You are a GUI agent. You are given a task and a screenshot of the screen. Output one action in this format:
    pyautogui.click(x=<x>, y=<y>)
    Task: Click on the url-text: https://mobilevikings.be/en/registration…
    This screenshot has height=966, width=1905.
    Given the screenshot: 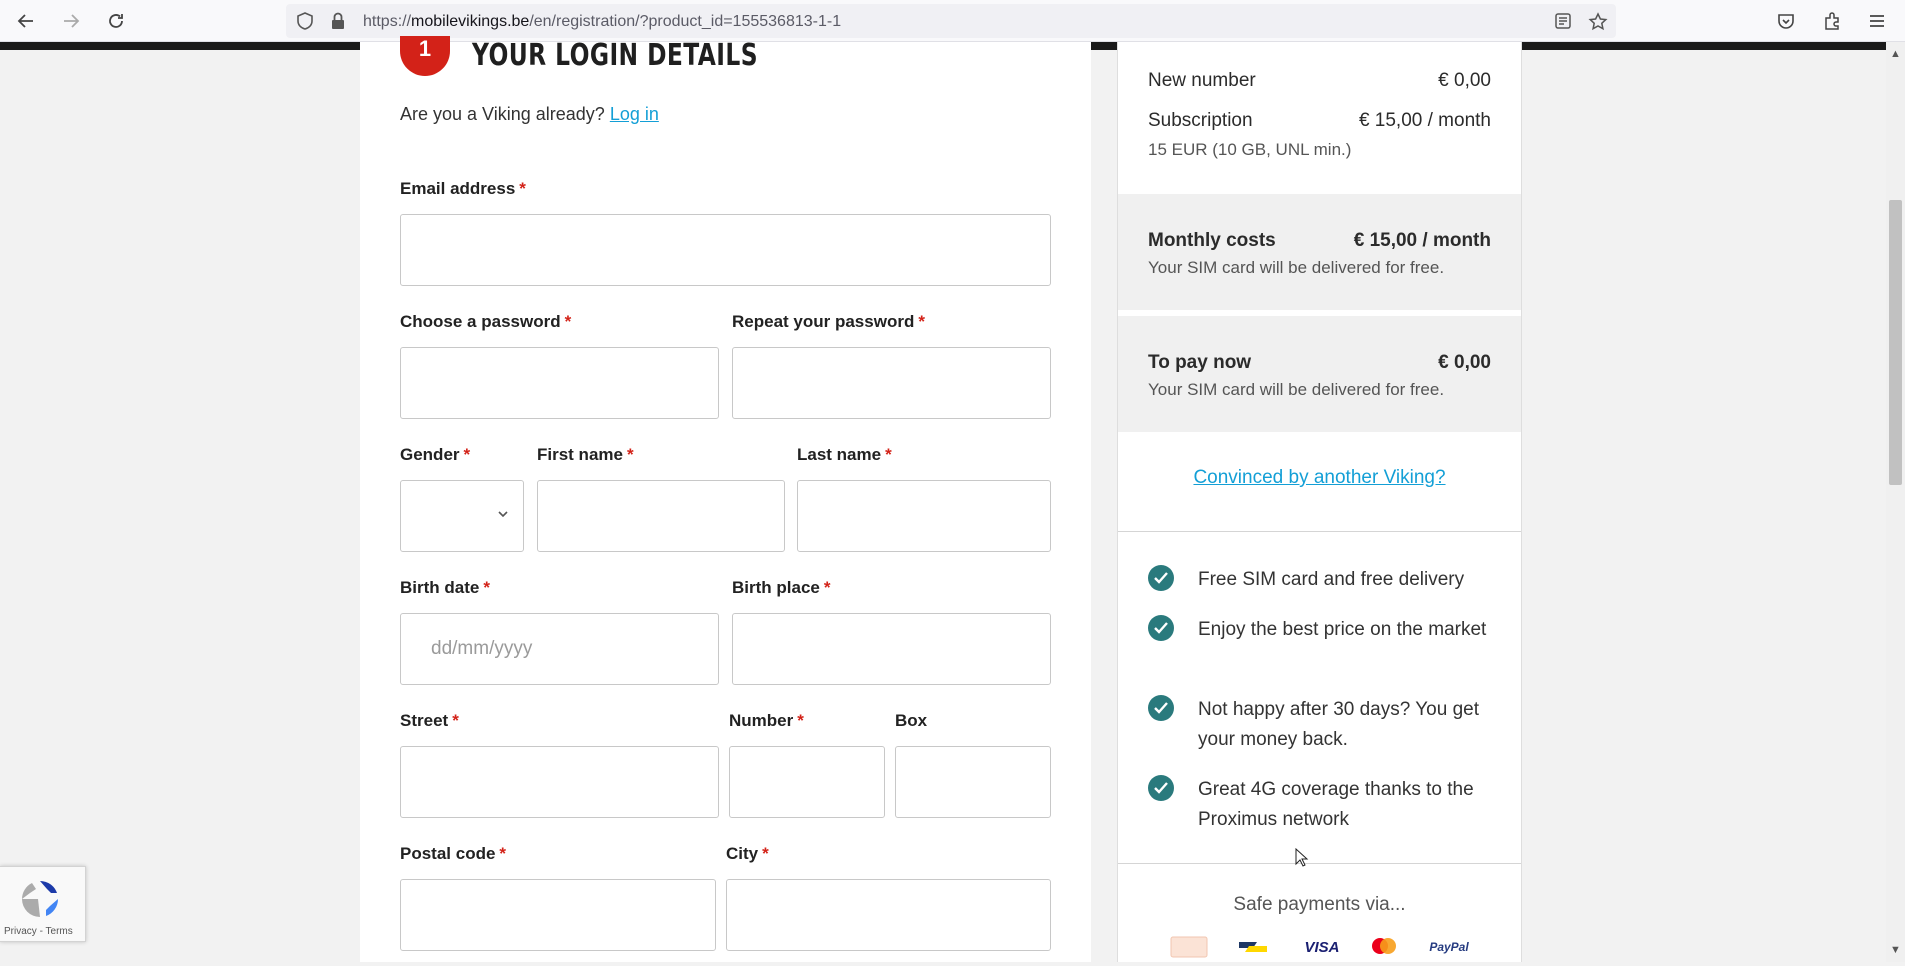 What is the action you would take?
    pyautogui.click(x=602, y=21)
    